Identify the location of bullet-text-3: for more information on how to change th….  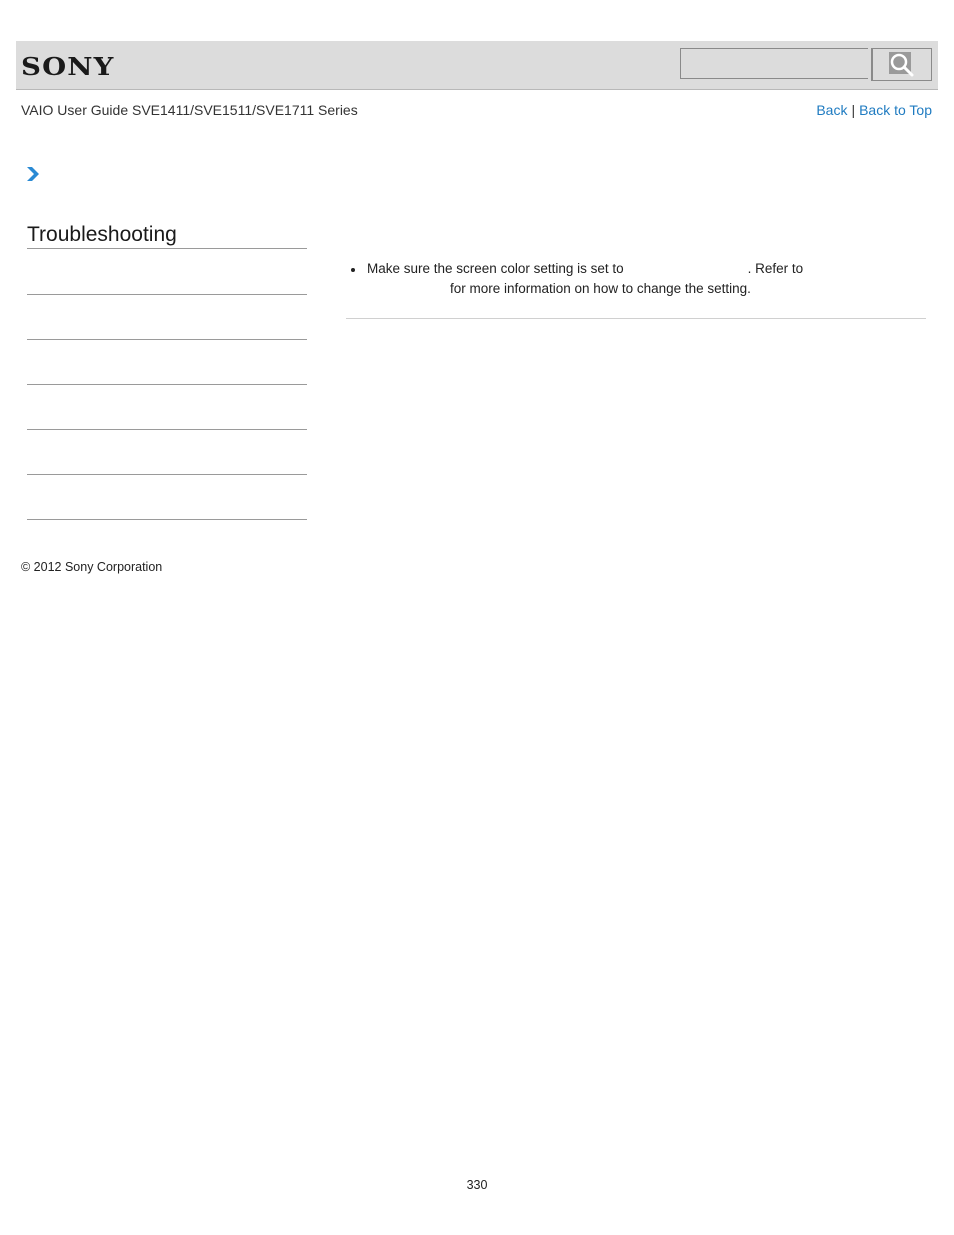
(600, 288).